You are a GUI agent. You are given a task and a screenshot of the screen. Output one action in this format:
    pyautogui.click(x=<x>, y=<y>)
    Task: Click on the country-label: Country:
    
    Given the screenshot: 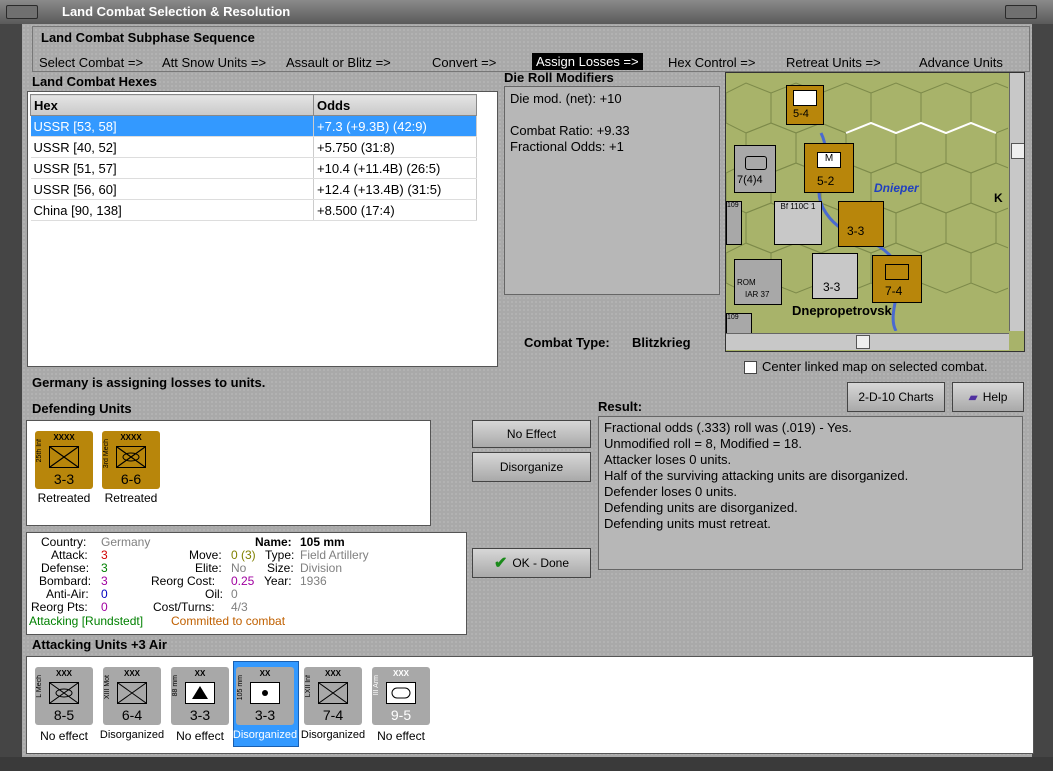 What is the action you would take?
    pyautogui.click(x=64, y=542)
    